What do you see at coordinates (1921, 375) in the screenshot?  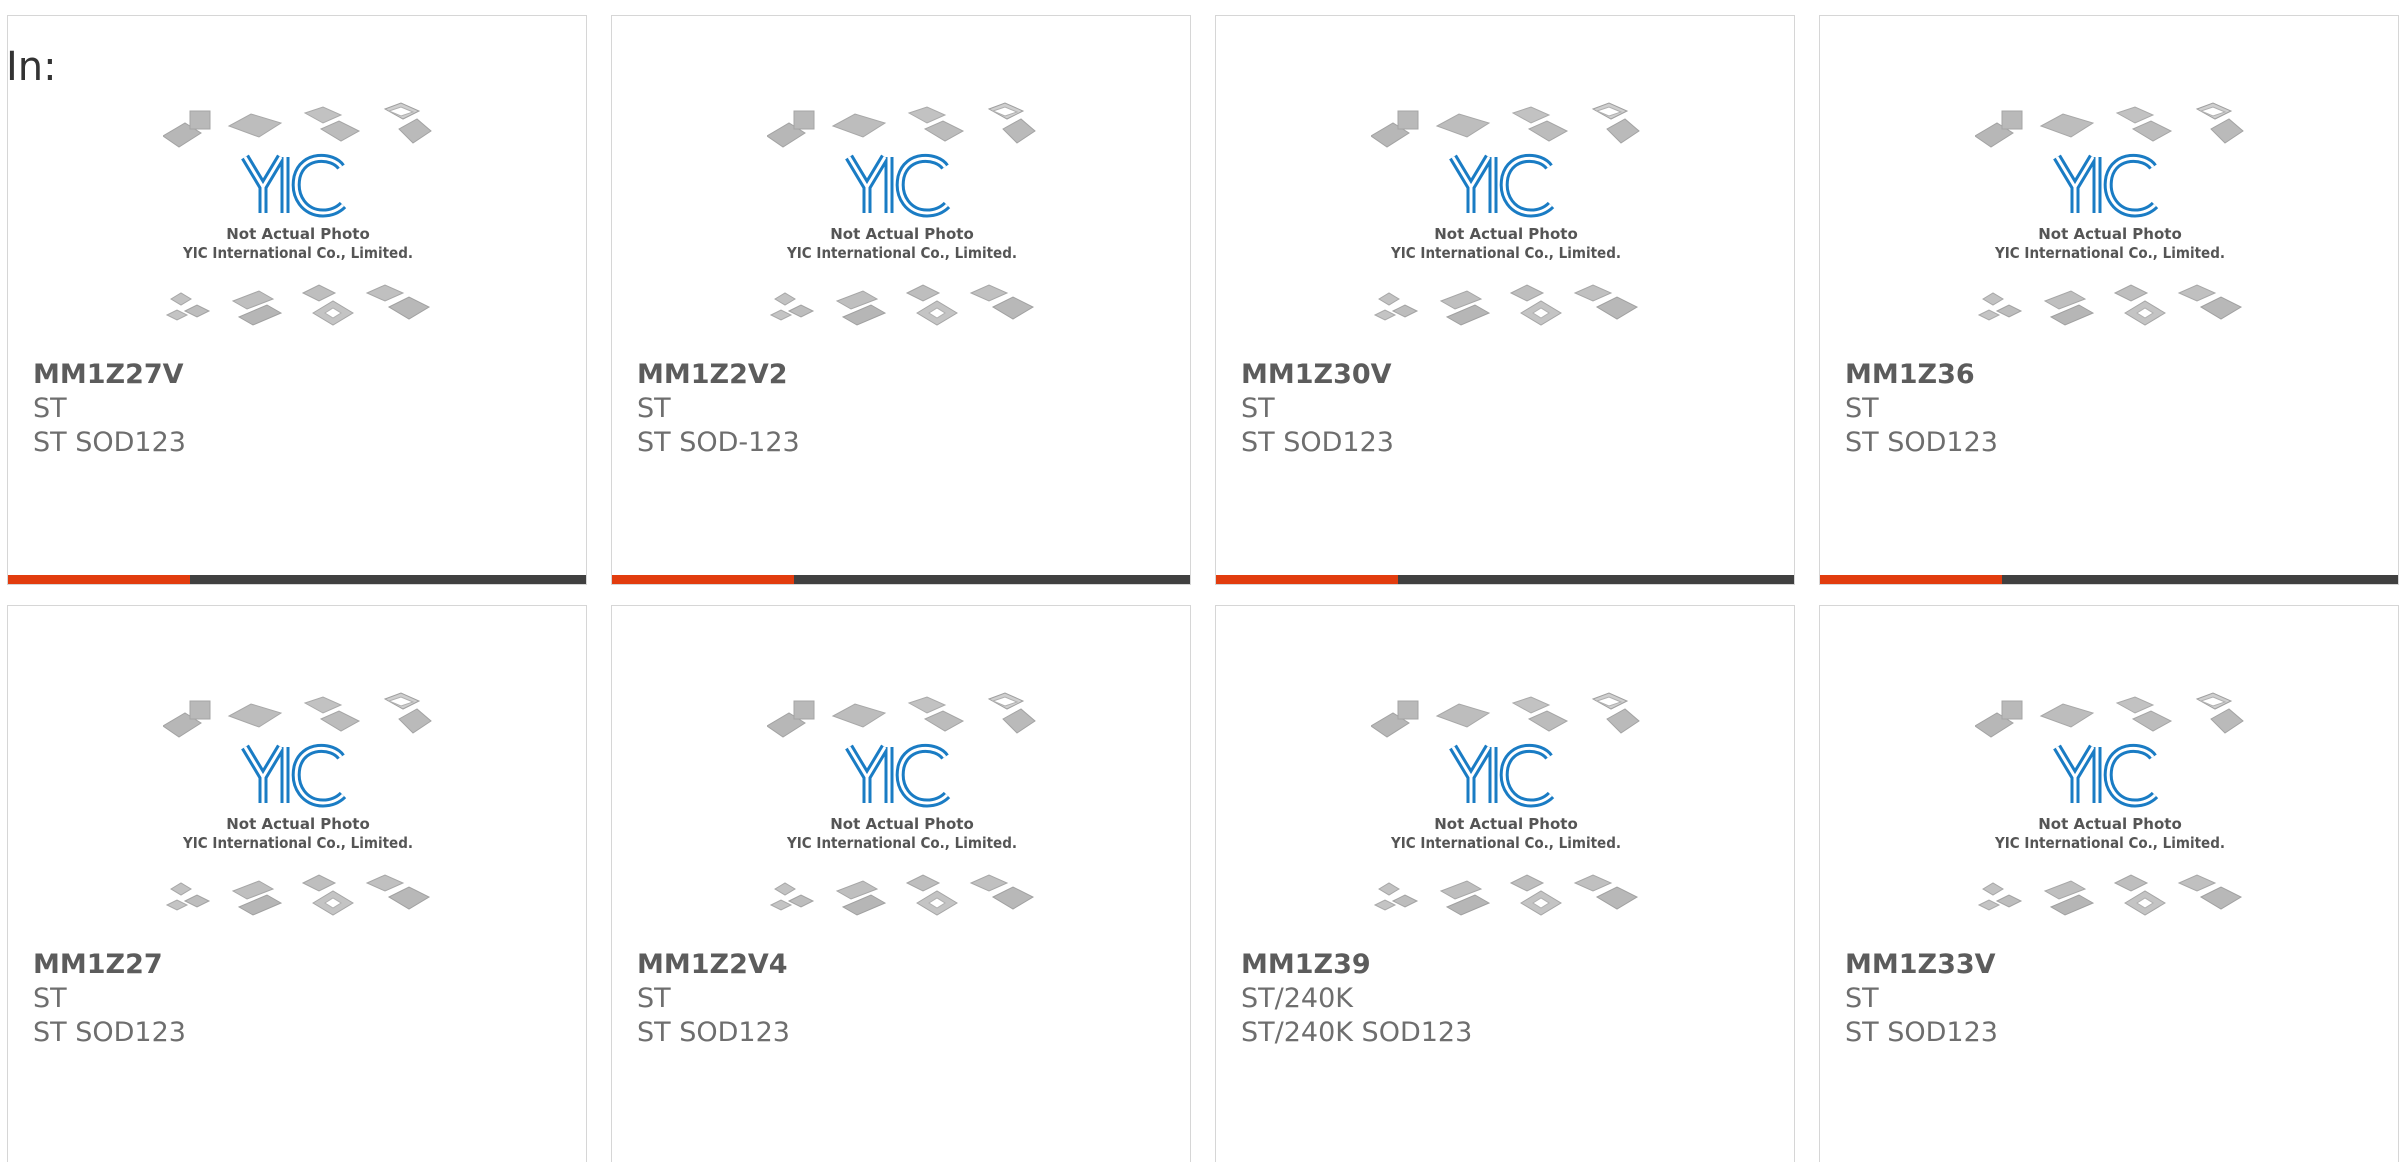 I see `part-number-link: MM1Z36` at bounding box center [1921, 375].